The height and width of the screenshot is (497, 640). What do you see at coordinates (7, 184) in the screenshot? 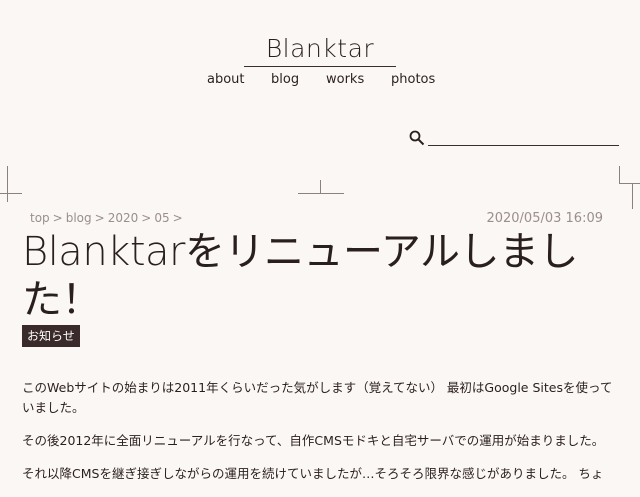
I see `left-corner-mark-v` at bounding box center [7, 184].